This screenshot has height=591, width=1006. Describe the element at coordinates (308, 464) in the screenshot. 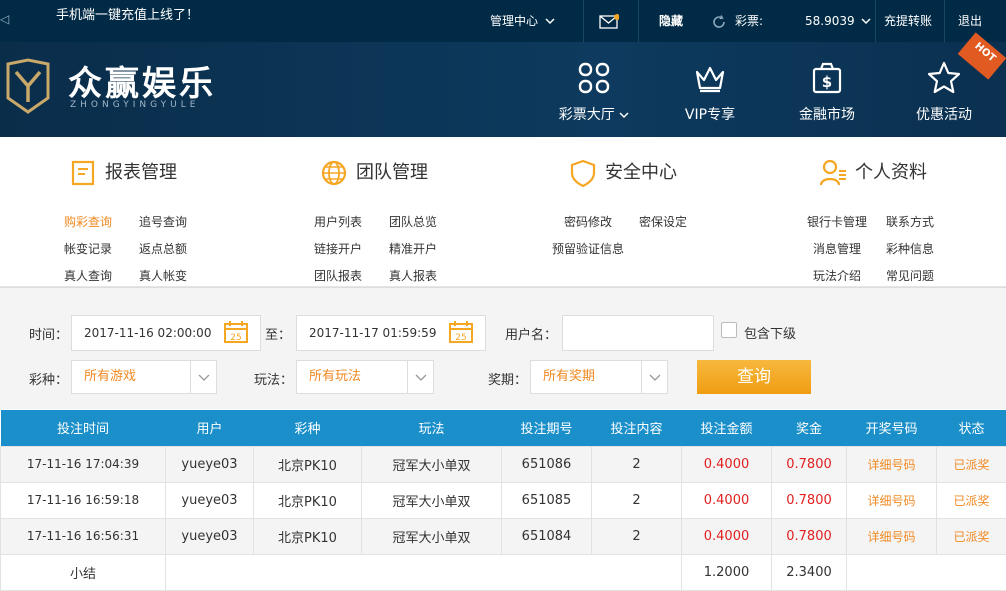

I see `lottery-cell: 北京PK10` at that location.